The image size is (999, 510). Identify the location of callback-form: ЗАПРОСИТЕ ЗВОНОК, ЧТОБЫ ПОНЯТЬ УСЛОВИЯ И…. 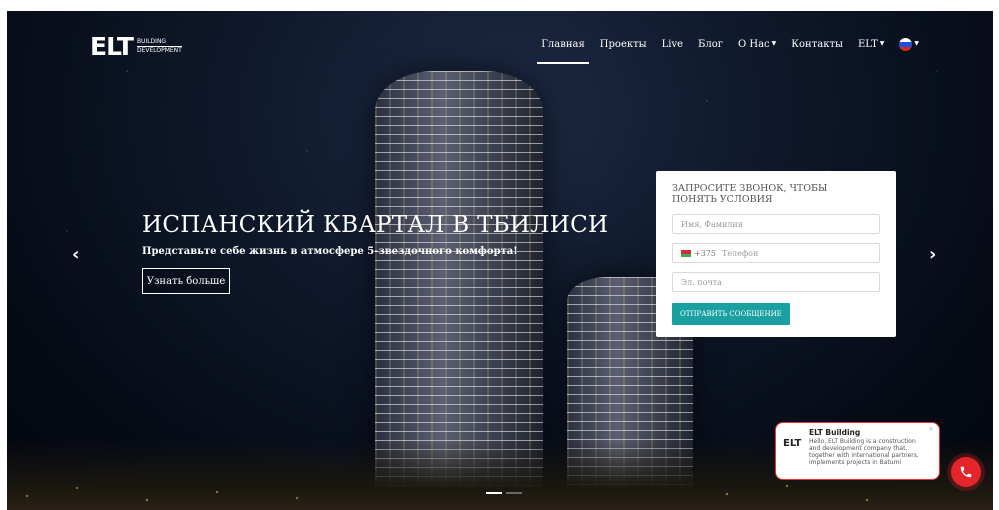
(776, 254).